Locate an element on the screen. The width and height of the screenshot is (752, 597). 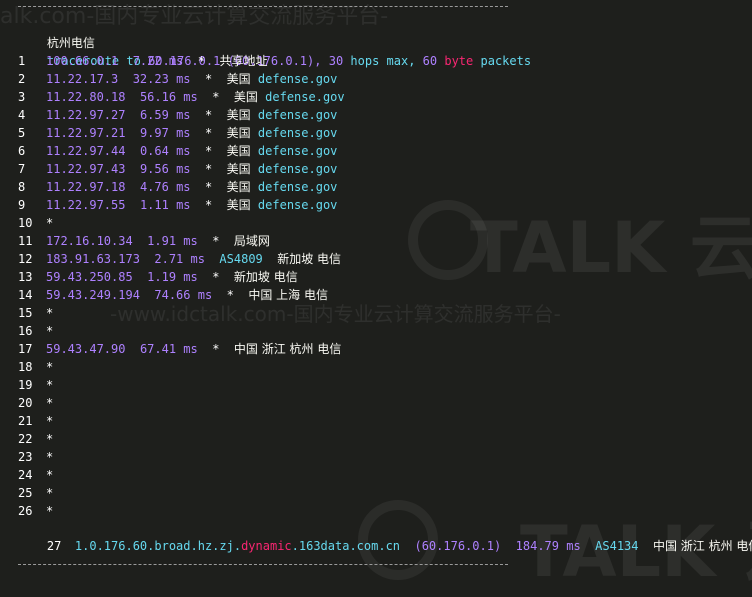
hop-geo: 中国 上海 电信 is located at coordinates (288, 295).